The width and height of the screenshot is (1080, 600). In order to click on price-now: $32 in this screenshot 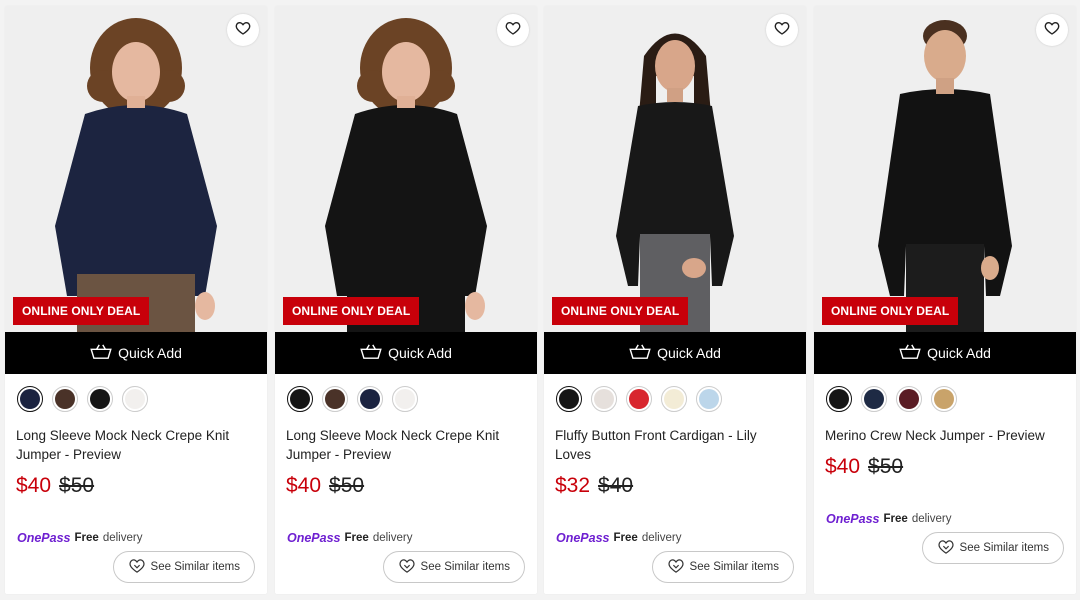, I will do `click(573, 485)`.